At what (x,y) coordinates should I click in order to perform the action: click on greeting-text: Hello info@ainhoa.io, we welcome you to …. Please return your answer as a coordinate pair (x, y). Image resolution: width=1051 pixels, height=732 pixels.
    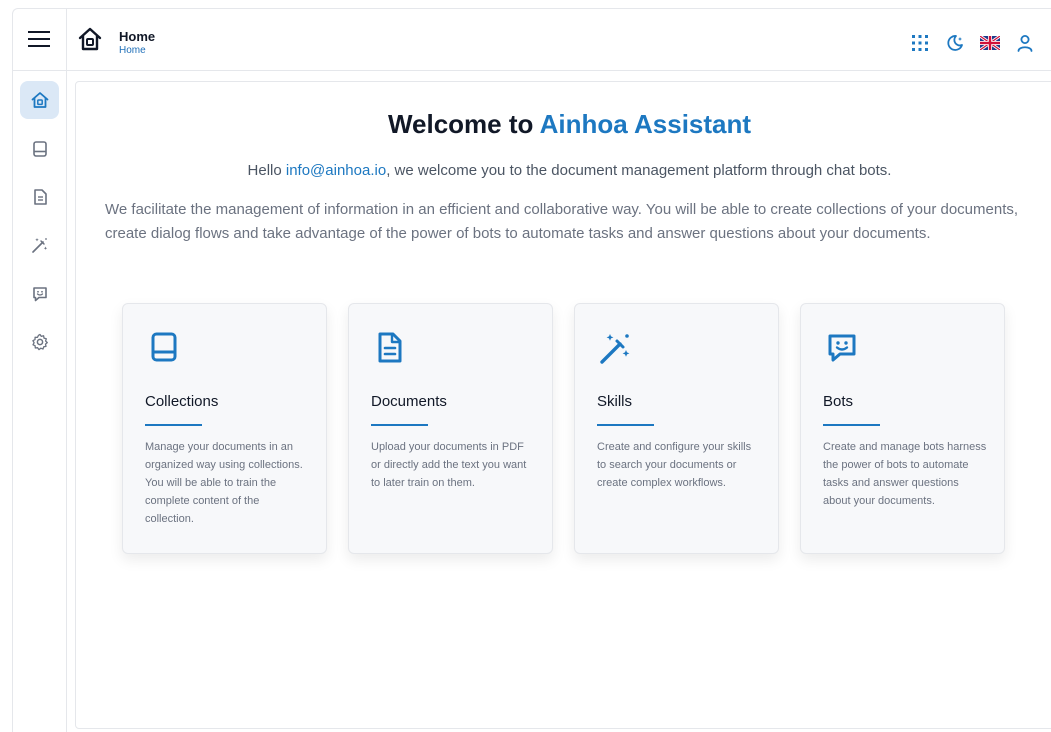
    Looking at the image, I should click on (563, 170).